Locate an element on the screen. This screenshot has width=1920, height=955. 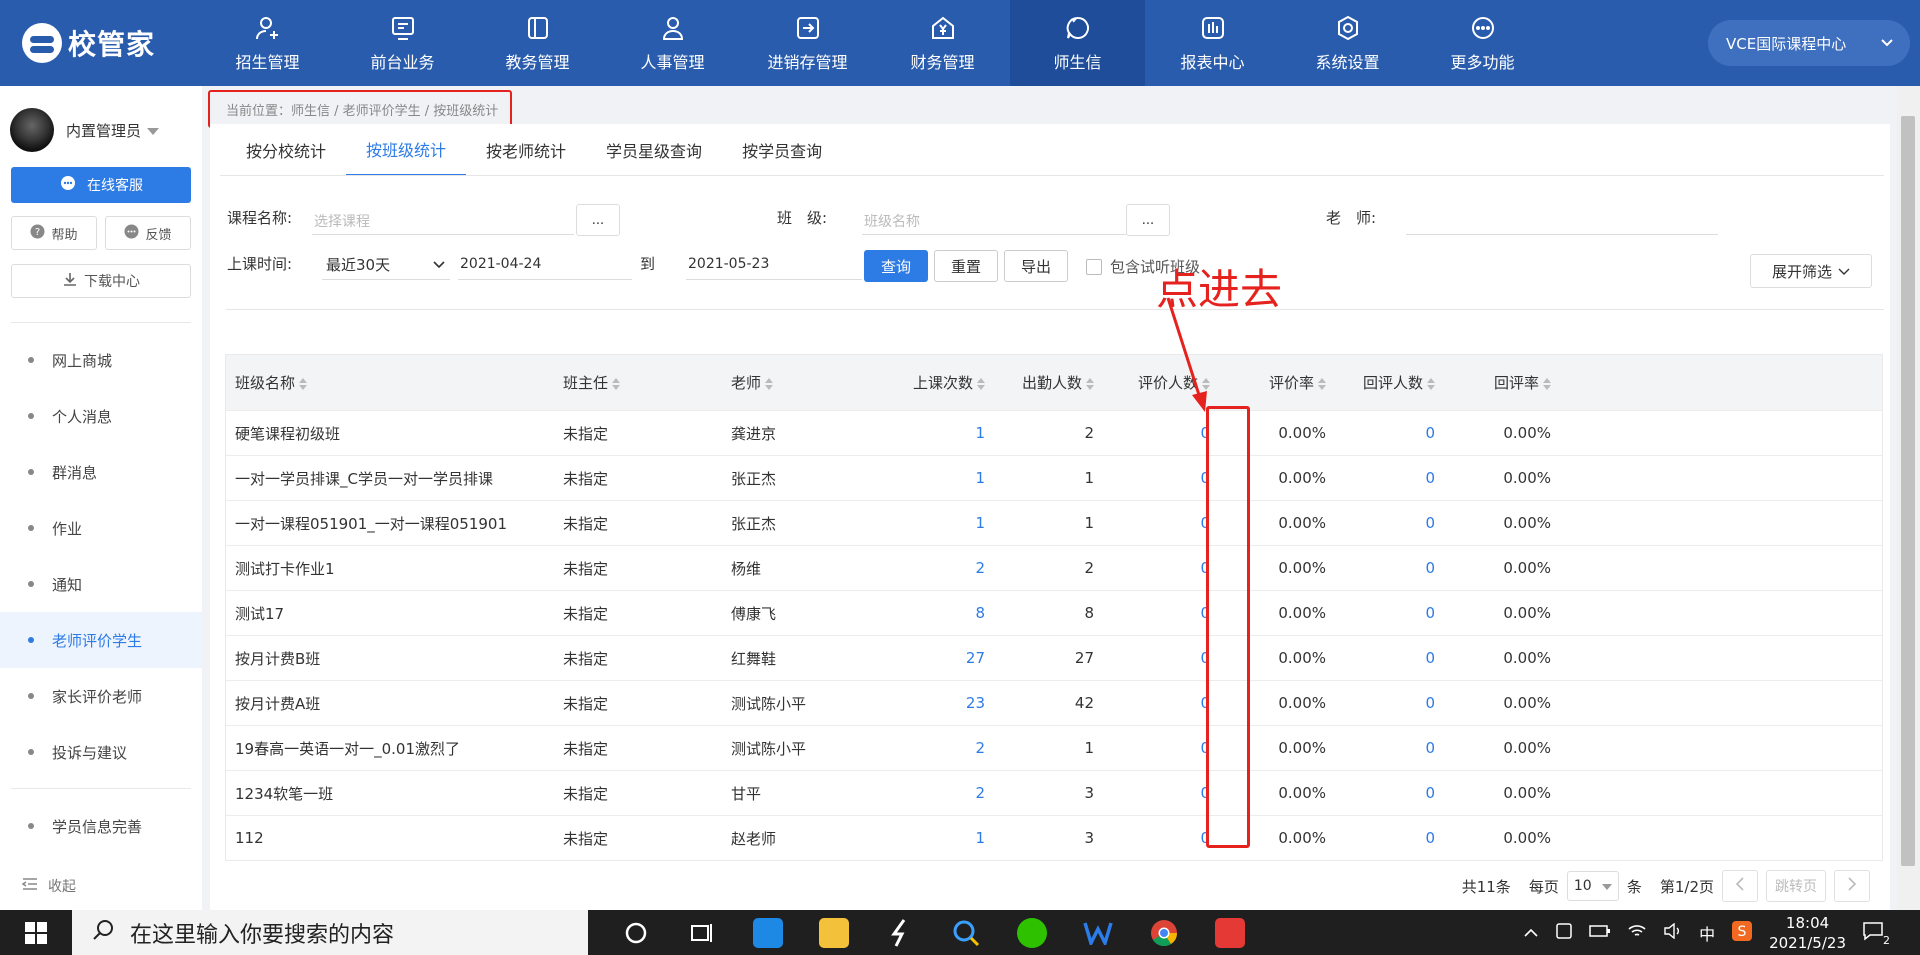
sidebar-item-complaints: 投诉与建议 is located at coordinates (101, 752).